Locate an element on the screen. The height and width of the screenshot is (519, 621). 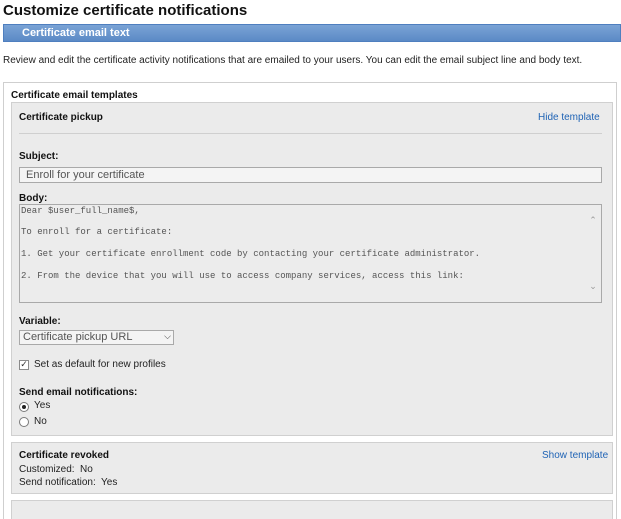
chevron-down-icon: ⌵ is located at coordinates (167, 337).